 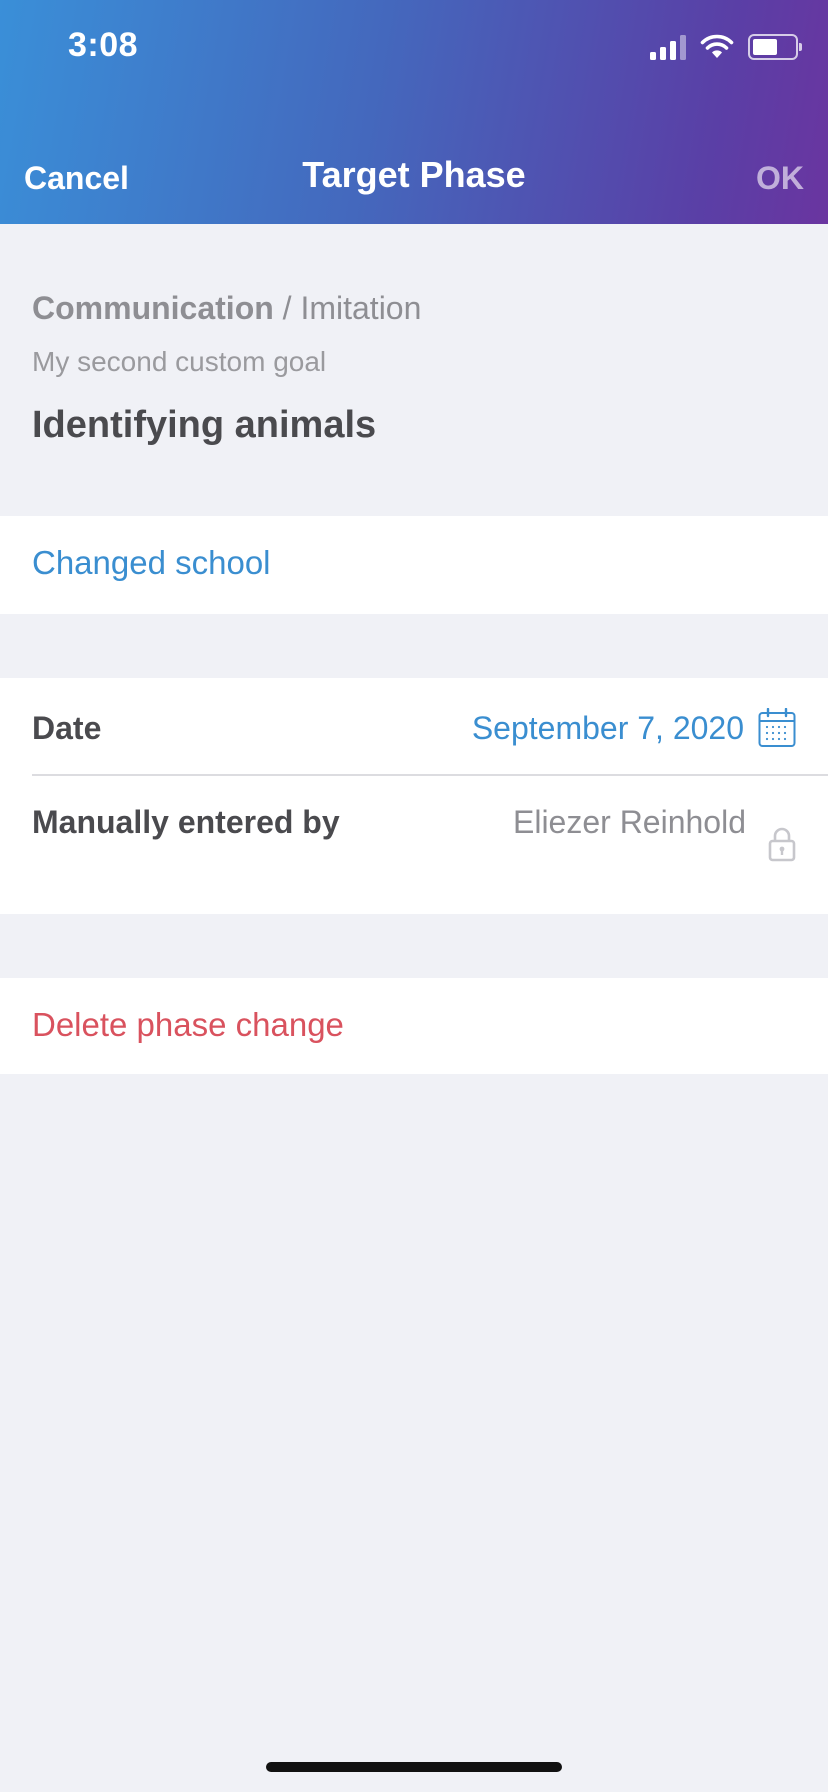 What do you see at coordinates (777, 728) in the screenshot?
I see `calendar-icon` at bounding box center [777, 728].